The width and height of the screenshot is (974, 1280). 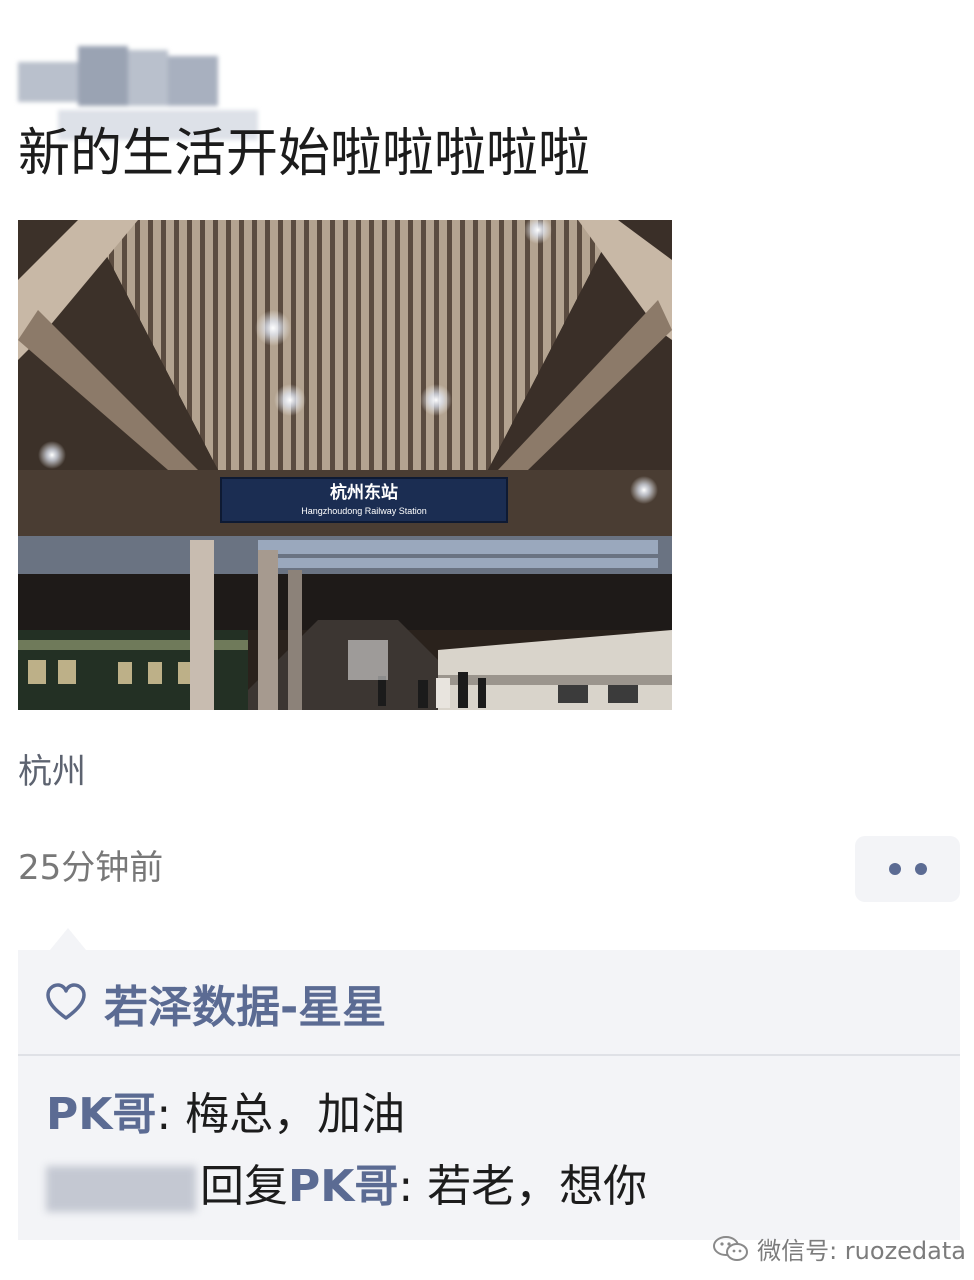 What do you see at coordinates (101, 1114) in the screenshot?
I see `comment-user: PK哥` at bounding box center [101, 1114].